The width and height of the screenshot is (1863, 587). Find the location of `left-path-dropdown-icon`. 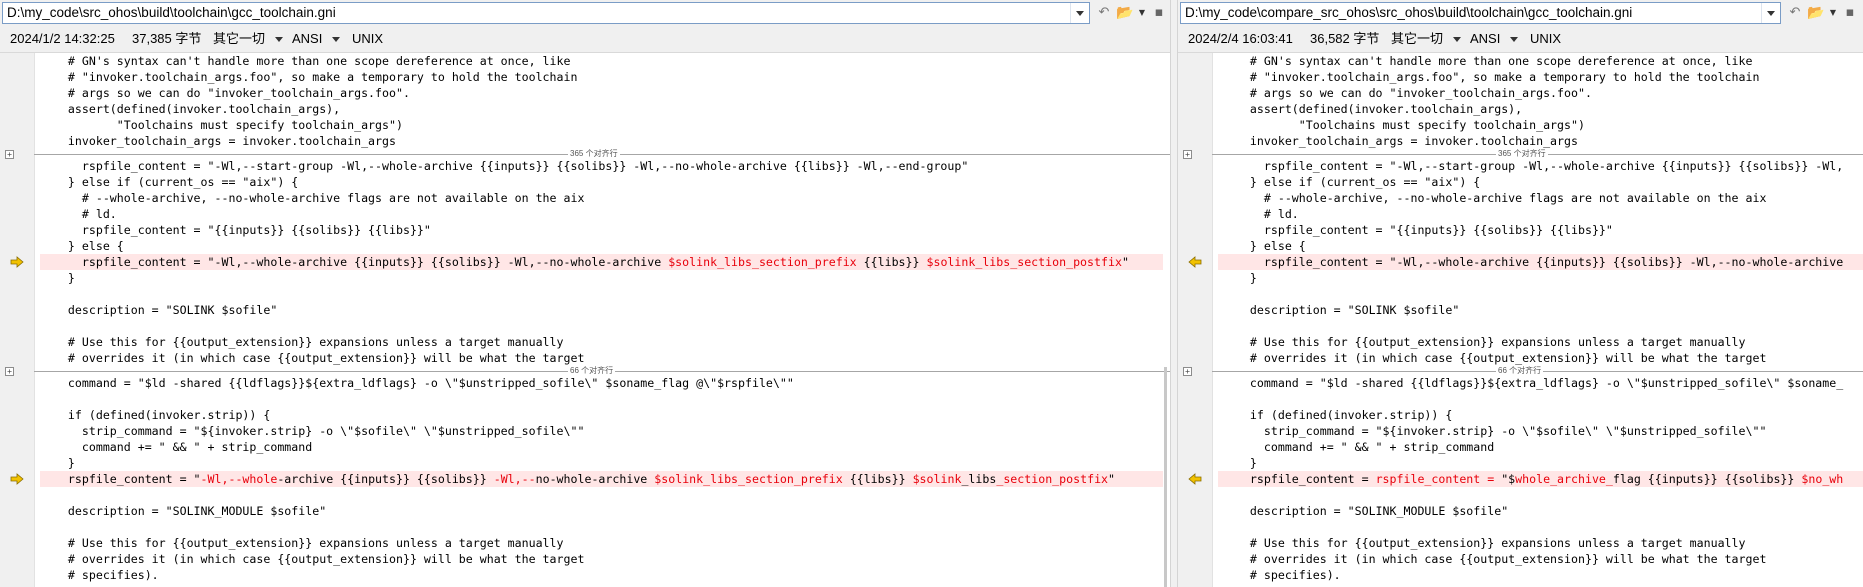

left-path-dropdown-icon is located at coordinates (1079, 13).